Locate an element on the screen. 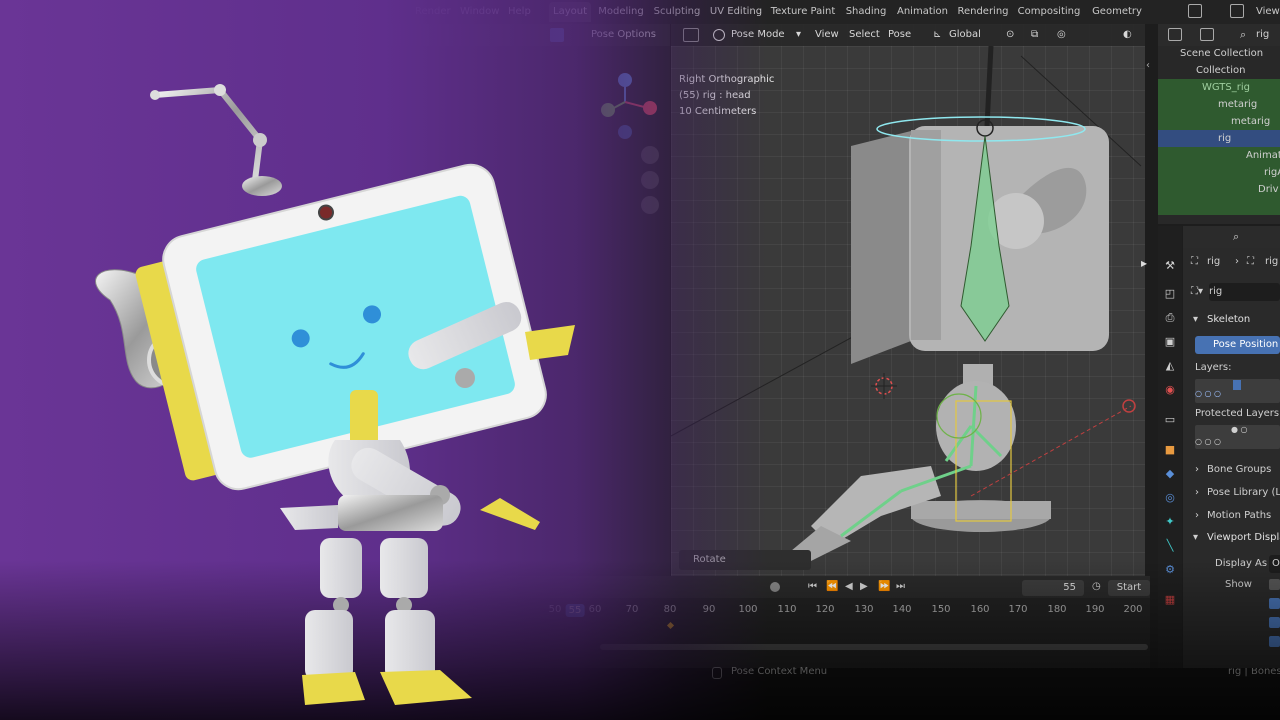 The height and width of the screenshot is (720, 1280). skeleton-panel-title: Skeleton is located at coordinates (1228, 319).